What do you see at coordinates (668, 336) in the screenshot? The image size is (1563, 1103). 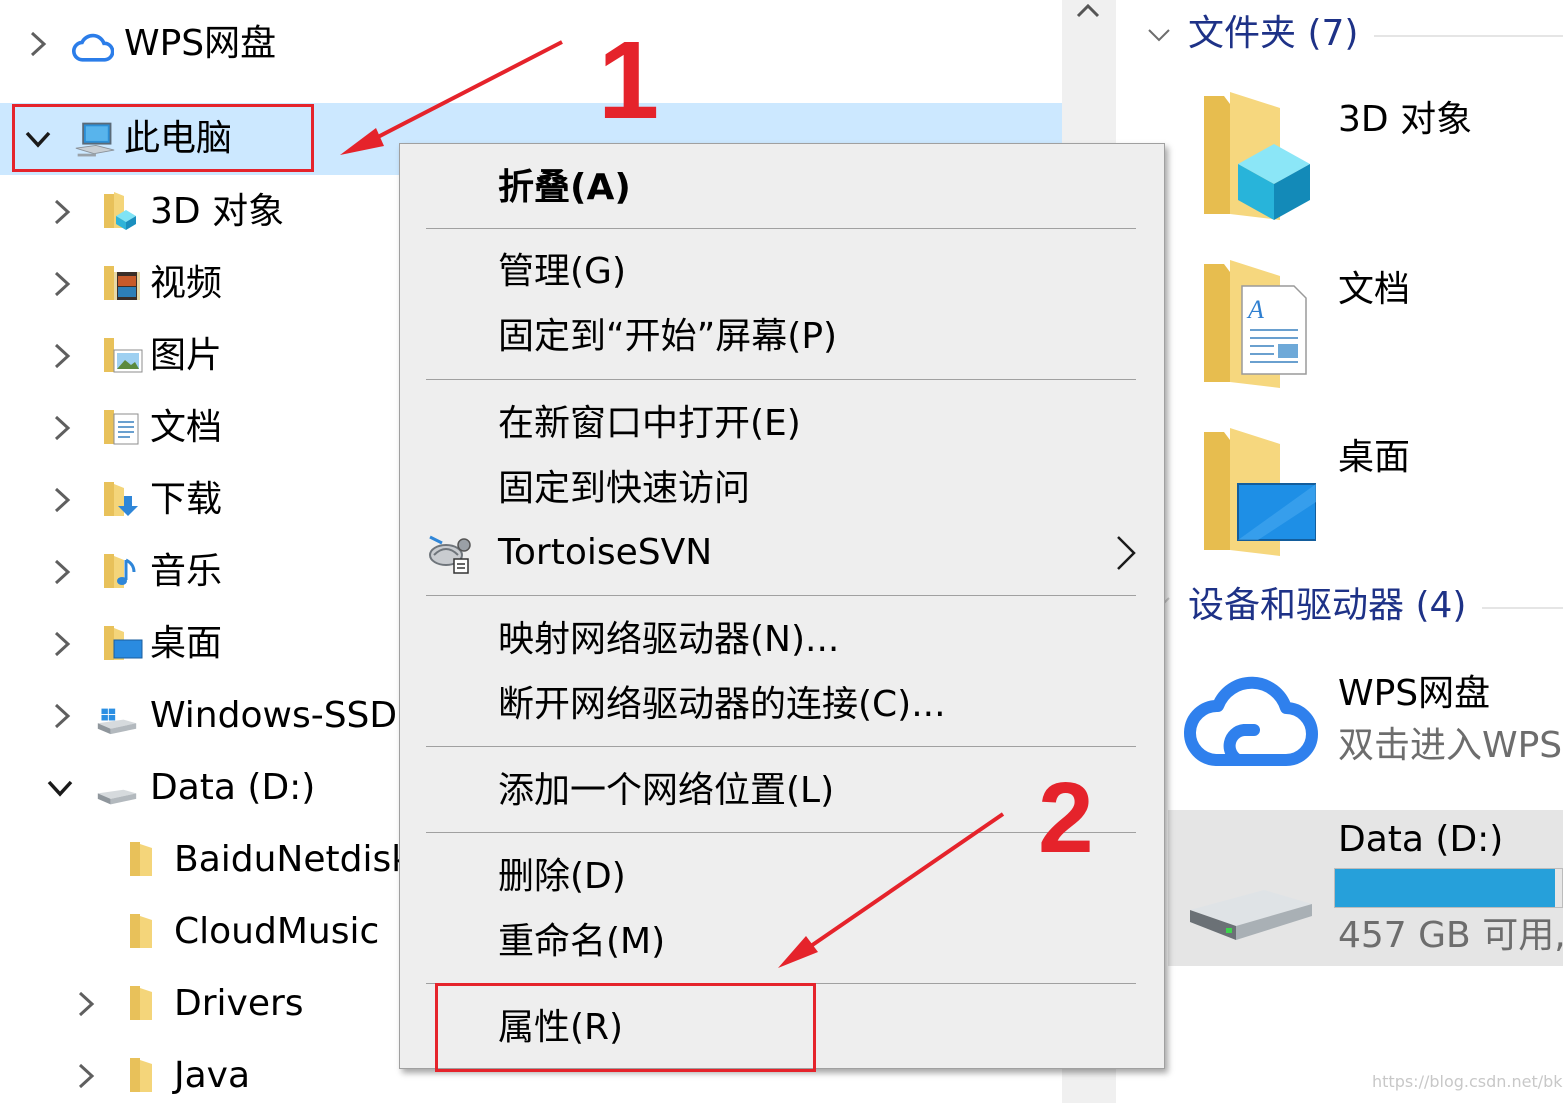 I see `menu-item-label: 固定到“开始”屏幕(P)` at bounding box center [668, 336].